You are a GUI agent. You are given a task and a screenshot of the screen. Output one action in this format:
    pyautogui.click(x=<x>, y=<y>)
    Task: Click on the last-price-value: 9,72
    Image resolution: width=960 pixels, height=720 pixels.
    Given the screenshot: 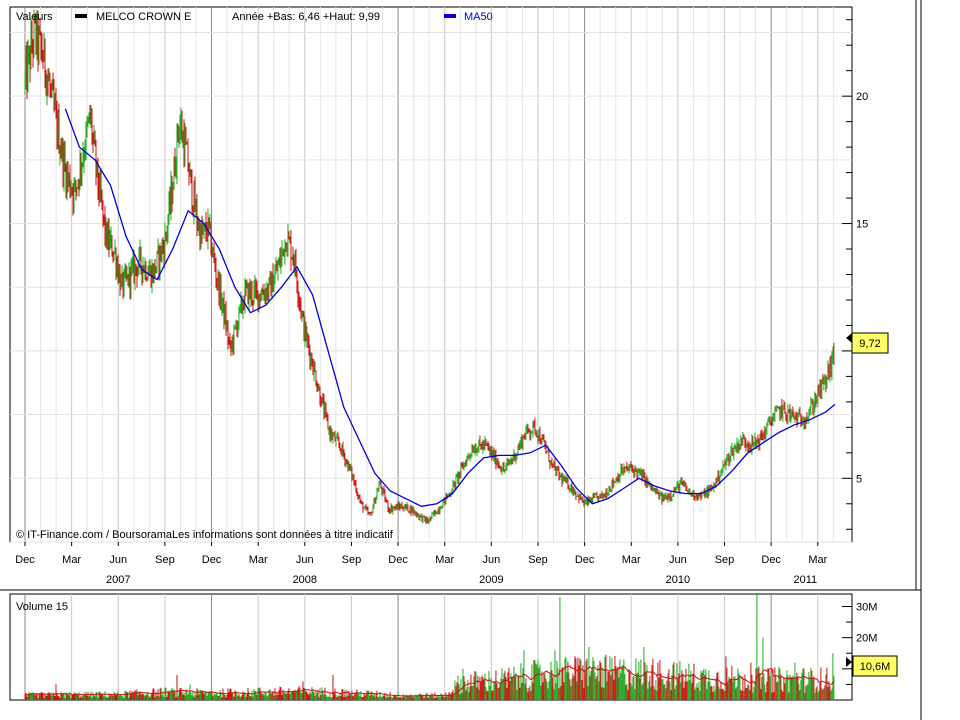 What is the action you would take?
    pyautogui.click(x=869, y=344)
    